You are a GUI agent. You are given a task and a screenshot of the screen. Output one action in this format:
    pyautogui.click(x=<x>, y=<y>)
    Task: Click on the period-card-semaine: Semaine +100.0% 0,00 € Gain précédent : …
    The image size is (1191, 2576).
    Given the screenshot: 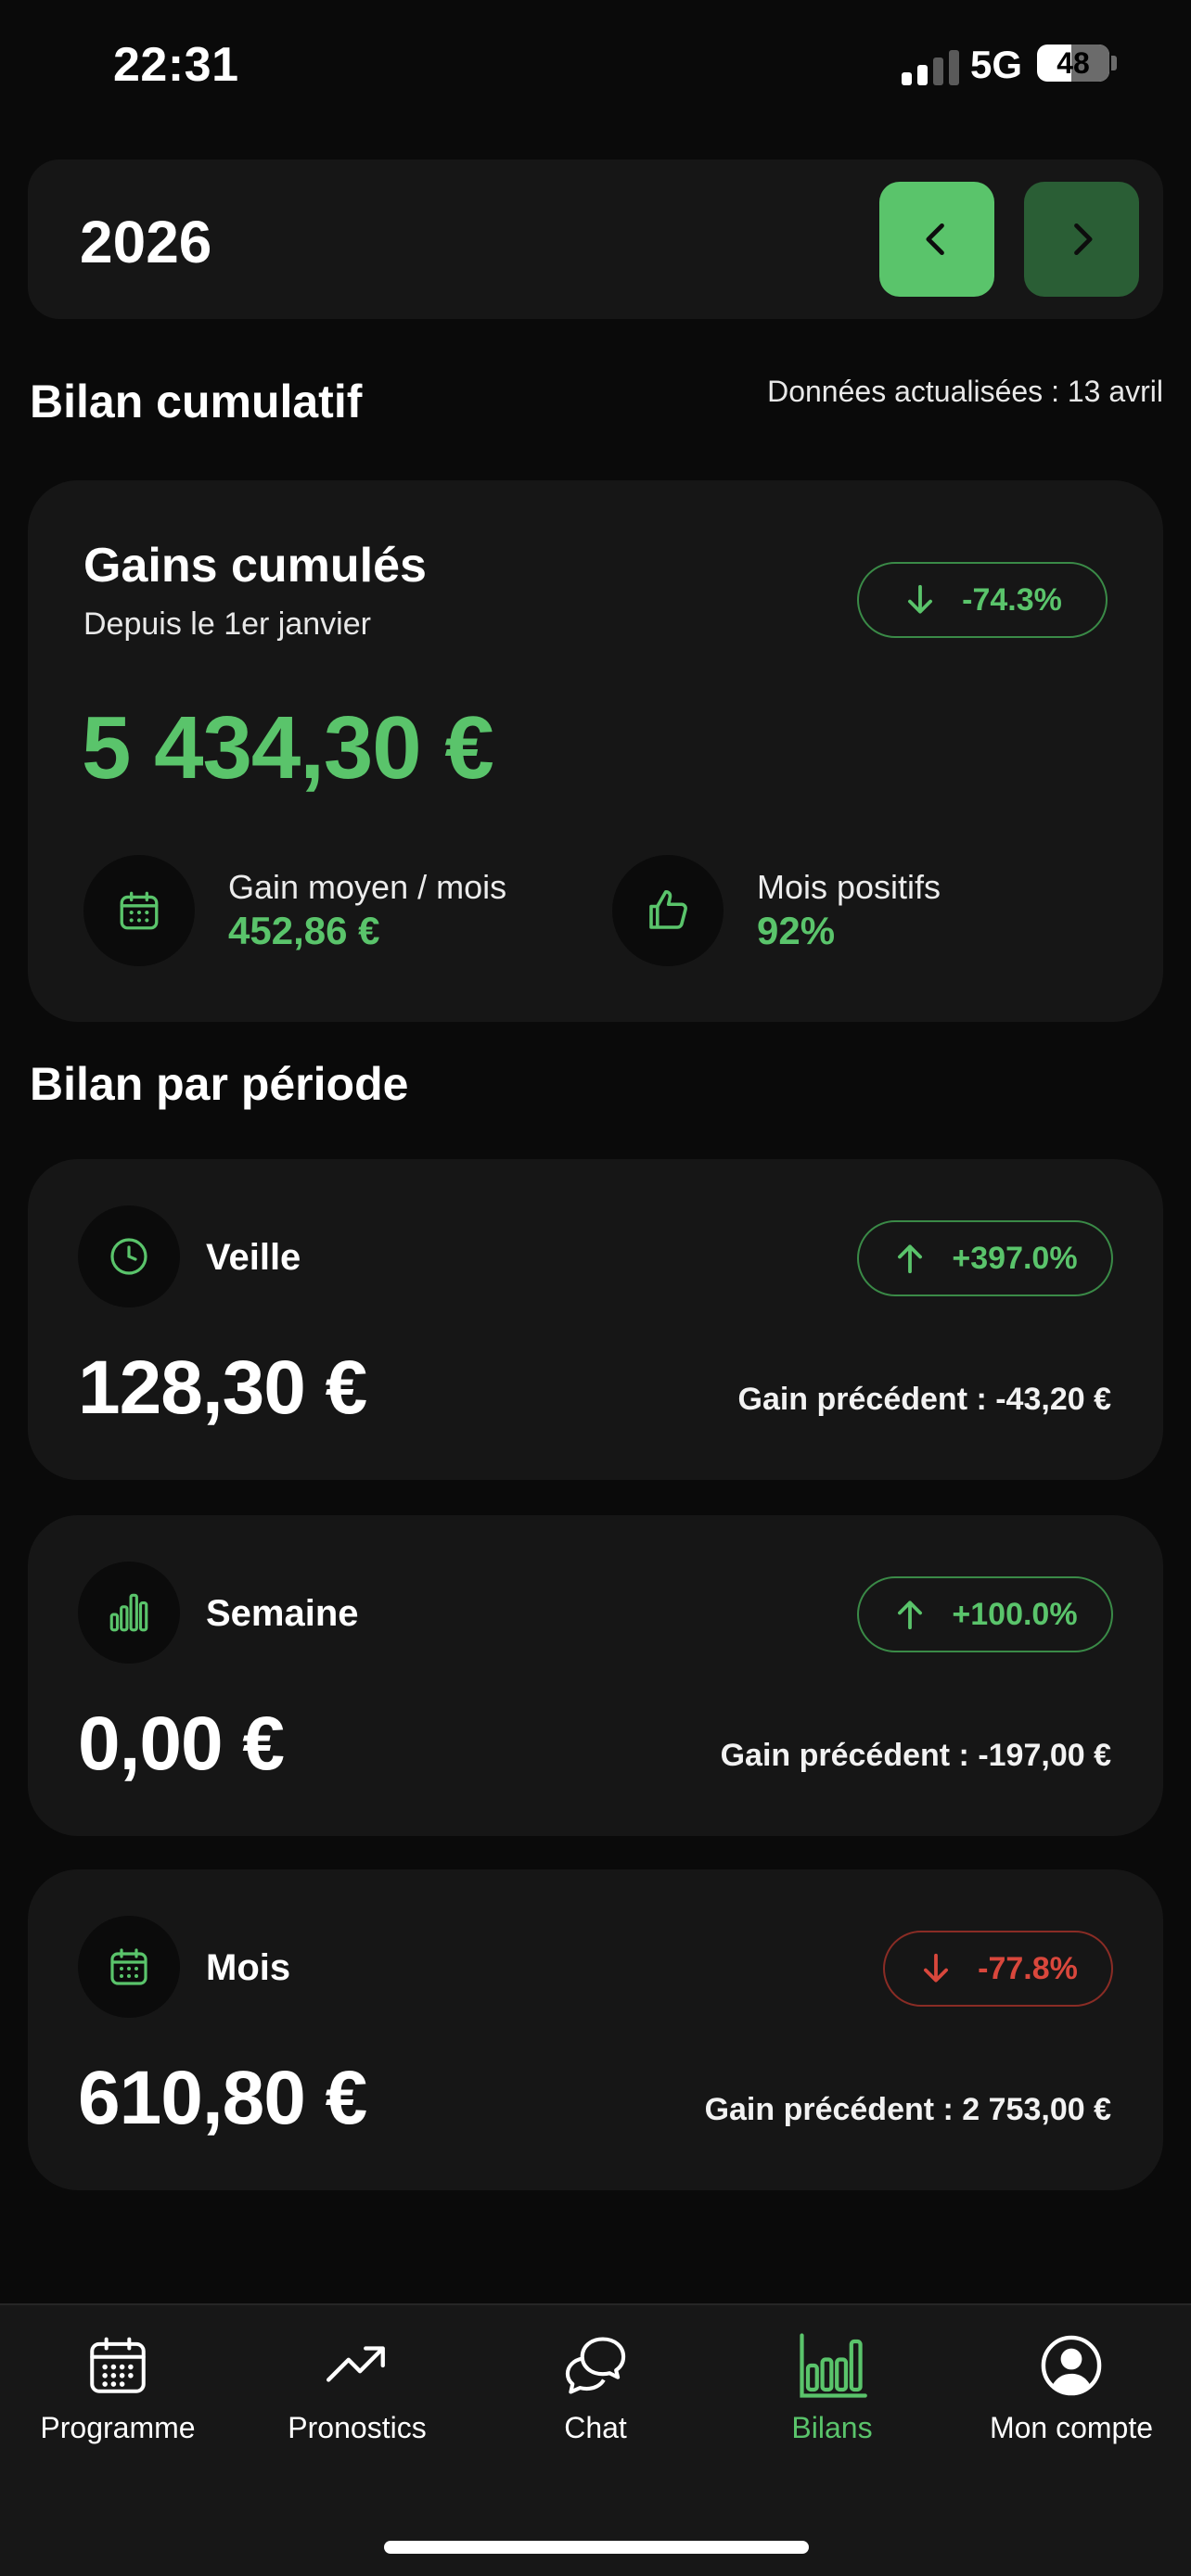 What is the action you would take?
    pyautogui.click(x=595, y=1675)
    